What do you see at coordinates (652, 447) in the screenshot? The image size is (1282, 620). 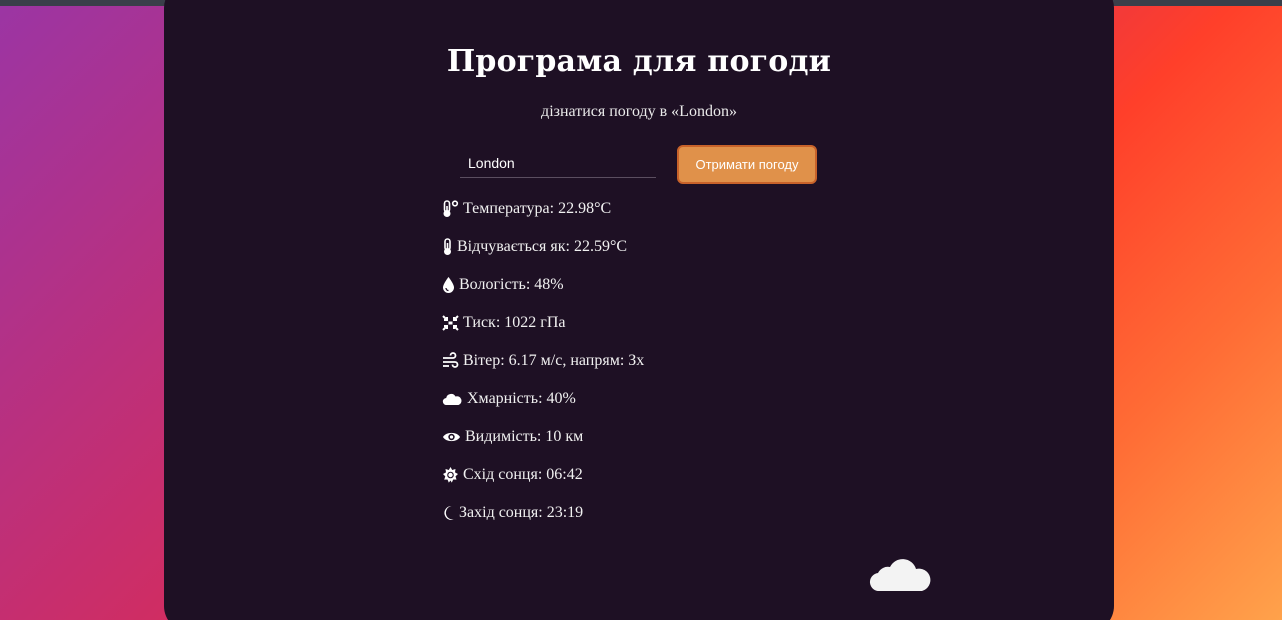 I see `visibility-row: Видимість: 10 км` at bounding box center [652, 447].